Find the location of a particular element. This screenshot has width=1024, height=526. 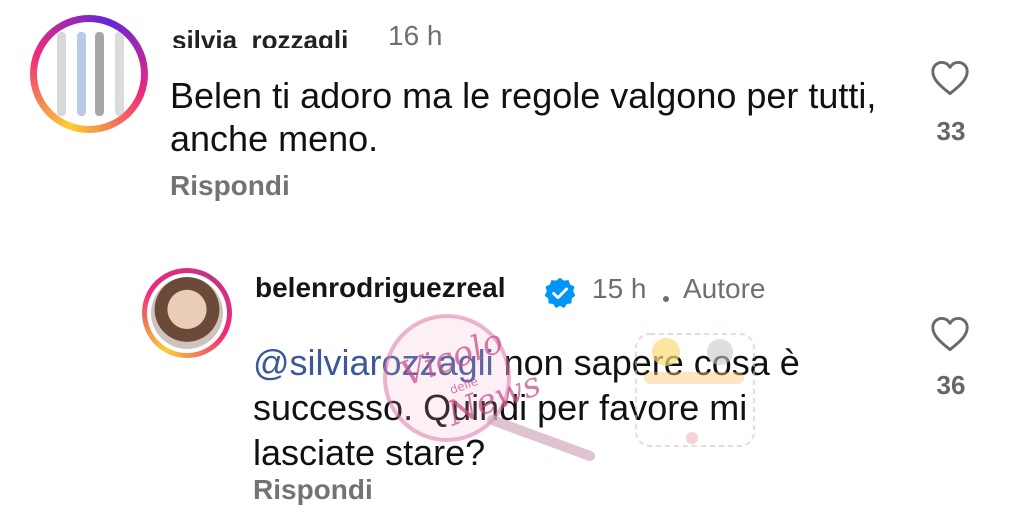

like-count: 33 is located at coordinates (951, 131).